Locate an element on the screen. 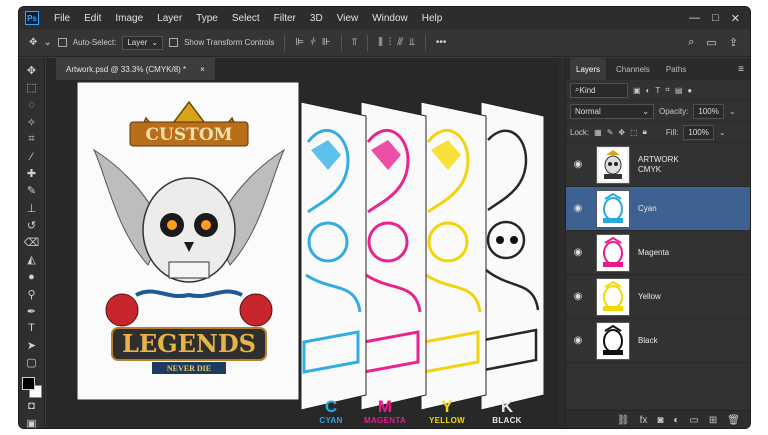  history-brush-tool-icon: ↺ is located at coordinates (32, 225).